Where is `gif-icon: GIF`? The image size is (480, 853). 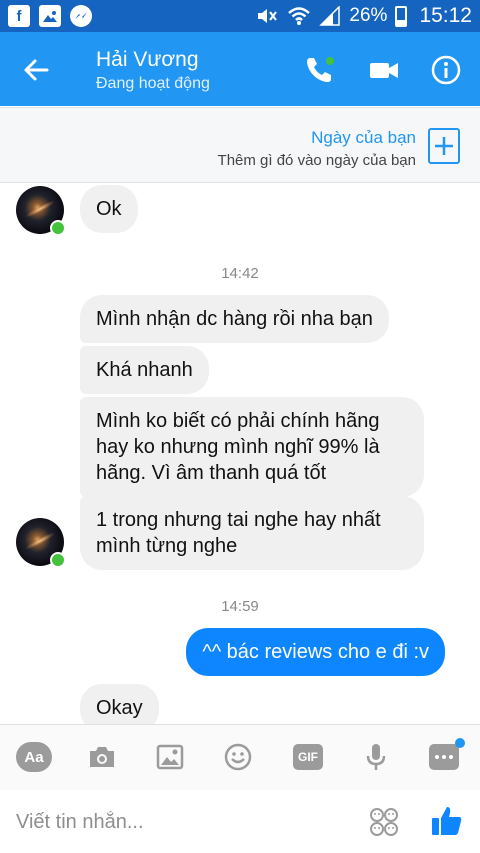 gif-icon: GIF is located at coordinates (308, 757).